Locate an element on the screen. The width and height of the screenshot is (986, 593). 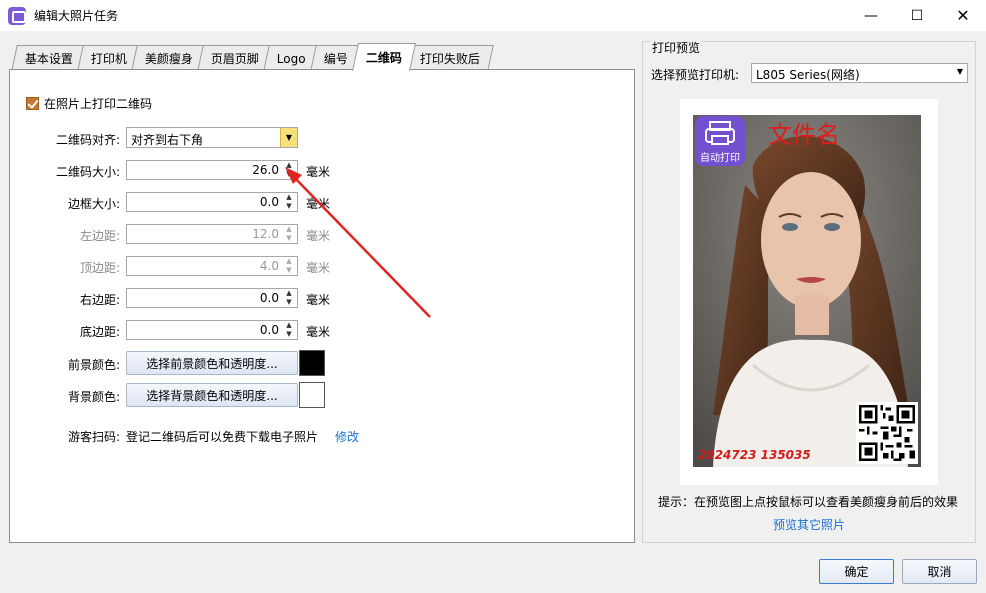
bottom-margin-unit: 毫米 is located at coordinates (318, 332).